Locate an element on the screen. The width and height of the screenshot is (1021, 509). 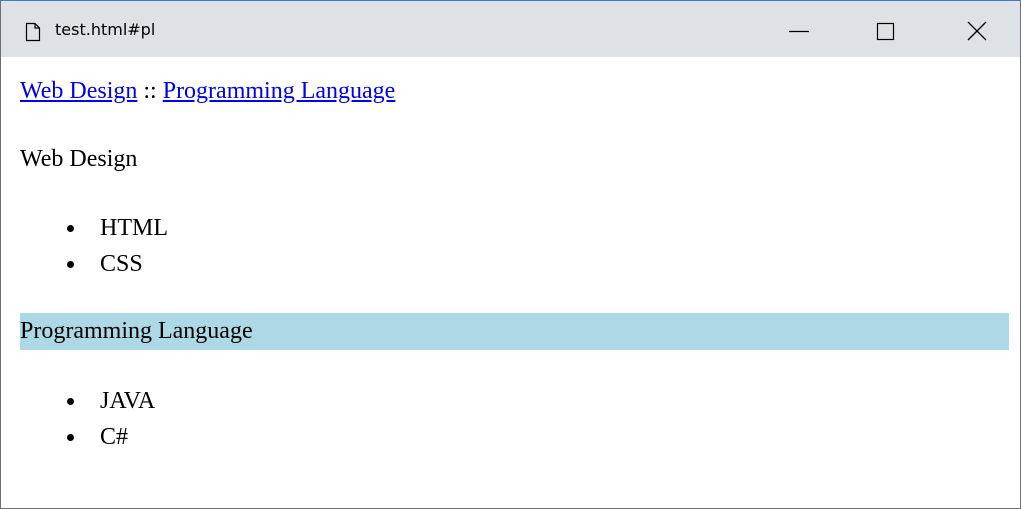
minimize-icon is located at coordinates (799, 31).